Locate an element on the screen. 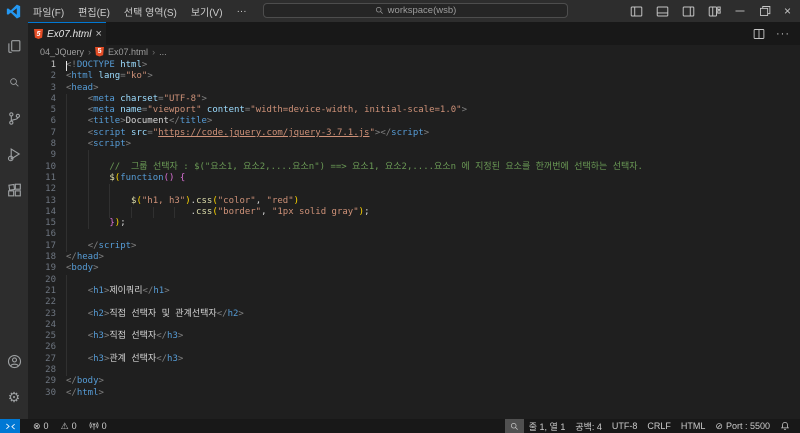 Image resolution: width=800 pixels, height=433 pixels. command-center-search: workspace(wsb) is located at coordinates (415, 10).